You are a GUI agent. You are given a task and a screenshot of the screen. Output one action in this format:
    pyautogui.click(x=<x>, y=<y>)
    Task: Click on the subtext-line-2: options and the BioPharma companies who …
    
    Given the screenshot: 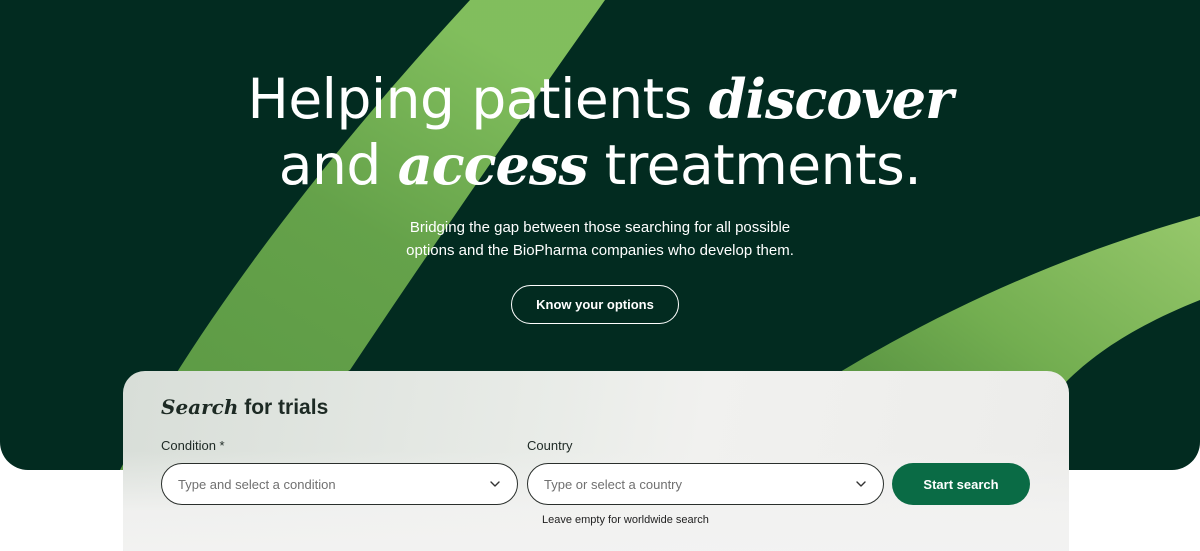 What is the action you would take?
    pyautogui.click(x=600, y=250)
    